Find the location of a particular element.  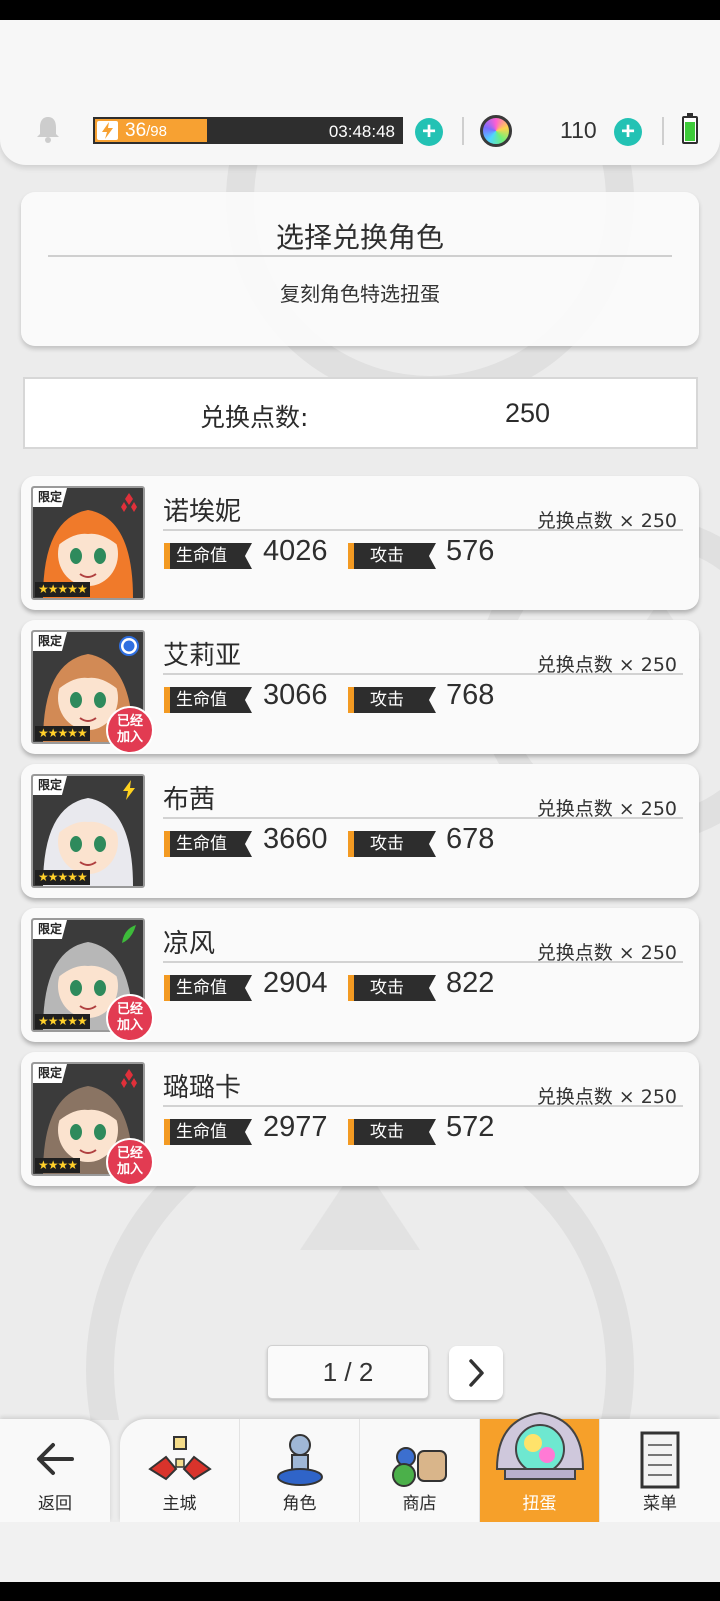

character-row: 限定 ★★★★★ 诺埃妮 兑换点数 × 250 生命值 4026 攻击 576 is located at coordinates (360, 543).